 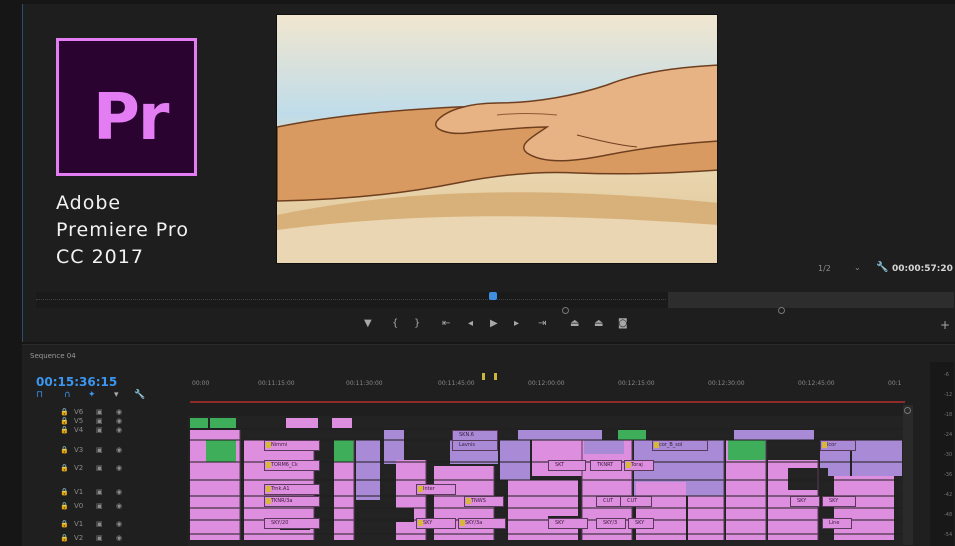 I want to click on ruler-tick: 00:12:15:00, so click(x=636, y=383).